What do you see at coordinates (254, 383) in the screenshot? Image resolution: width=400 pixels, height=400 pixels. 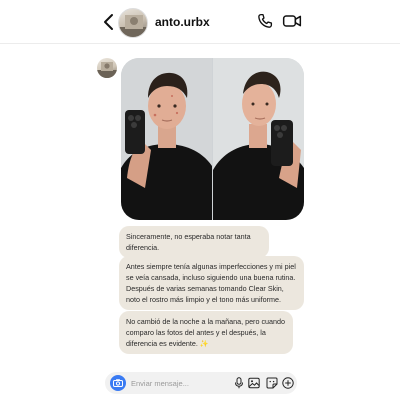 I see `image-icon` at bounding box center [254, 383].